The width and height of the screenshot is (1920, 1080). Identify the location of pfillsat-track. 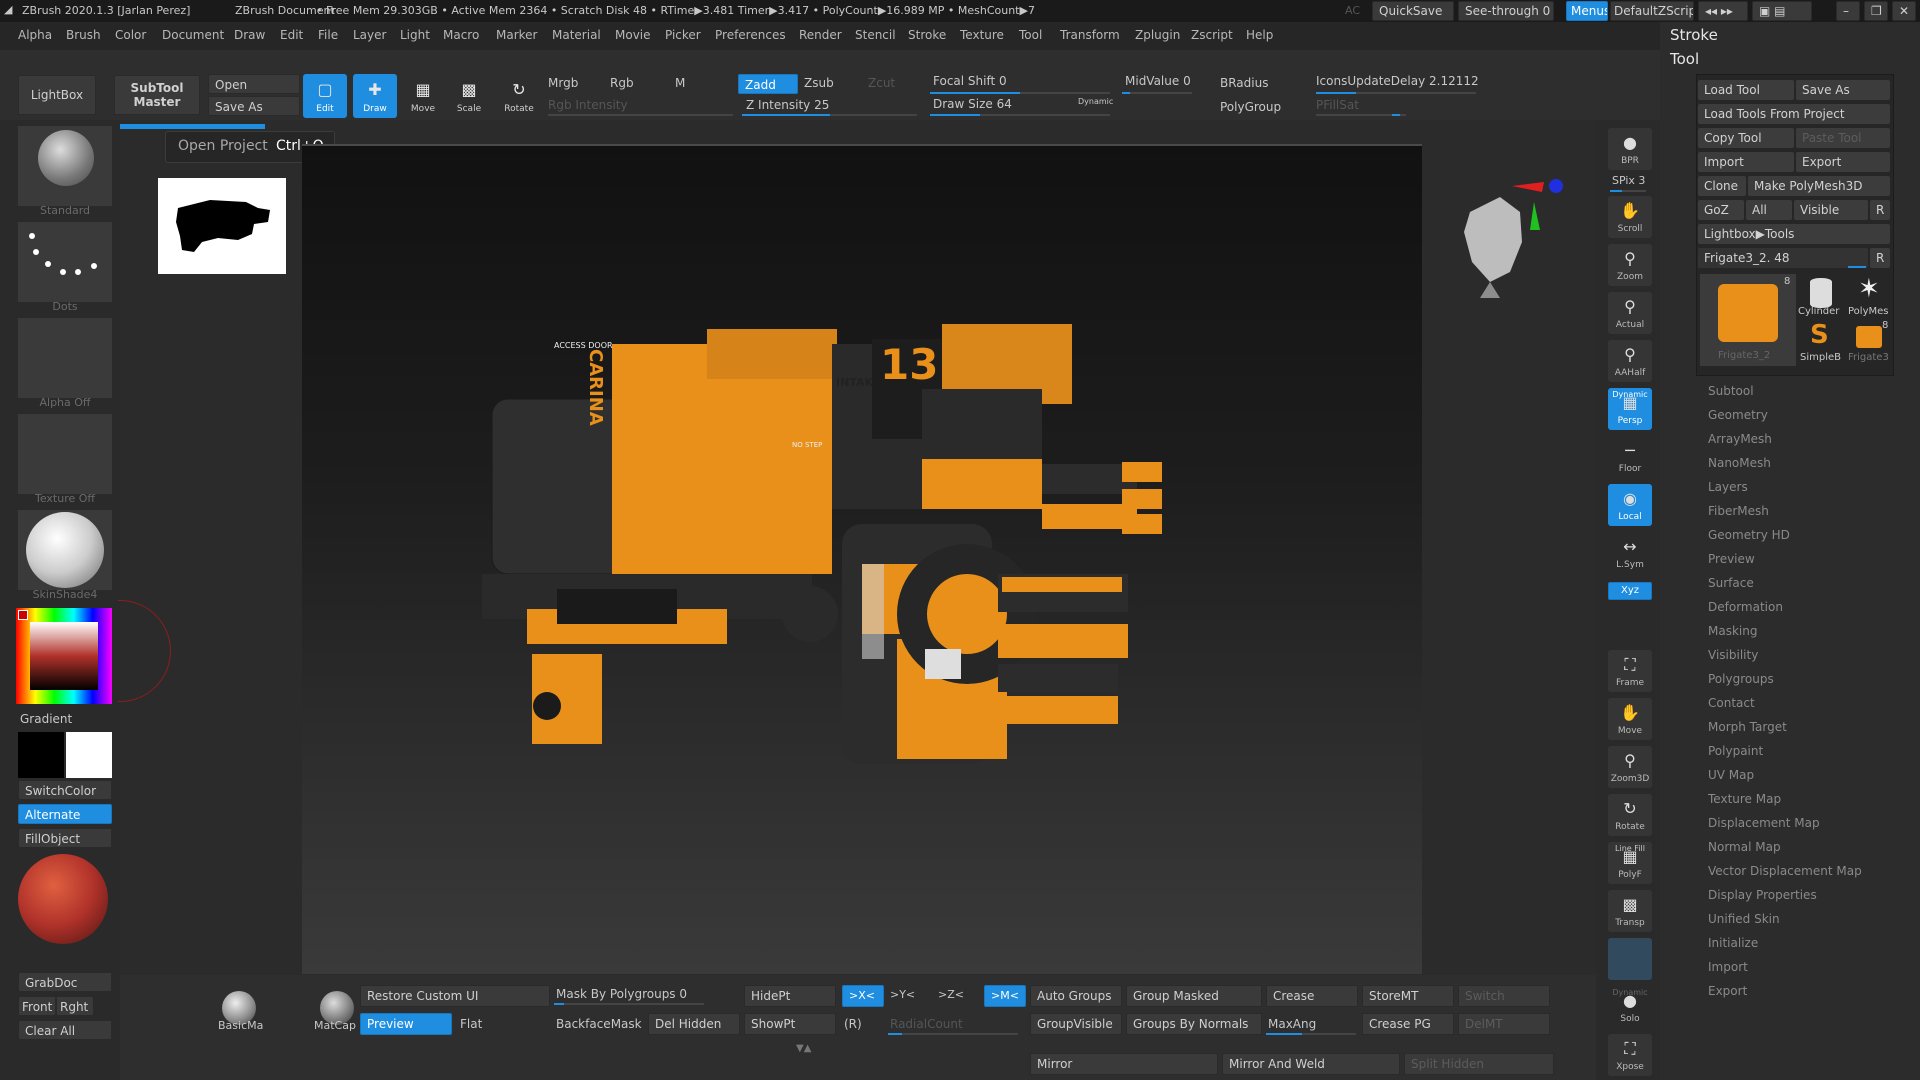
(1361, 115).